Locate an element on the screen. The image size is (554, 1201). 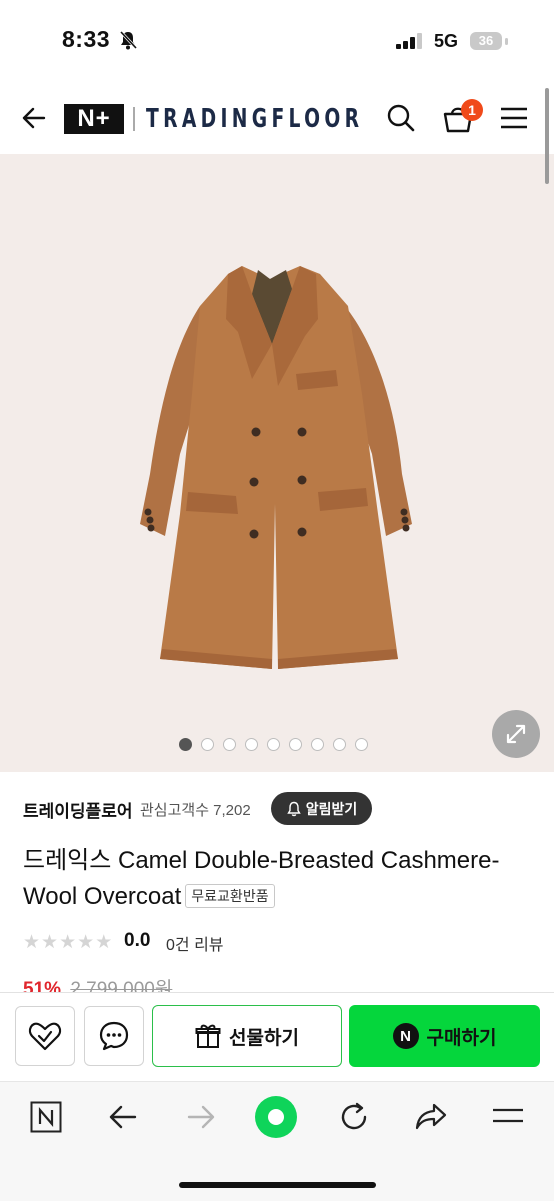
battery-tip is located at coordinates (506, 41).